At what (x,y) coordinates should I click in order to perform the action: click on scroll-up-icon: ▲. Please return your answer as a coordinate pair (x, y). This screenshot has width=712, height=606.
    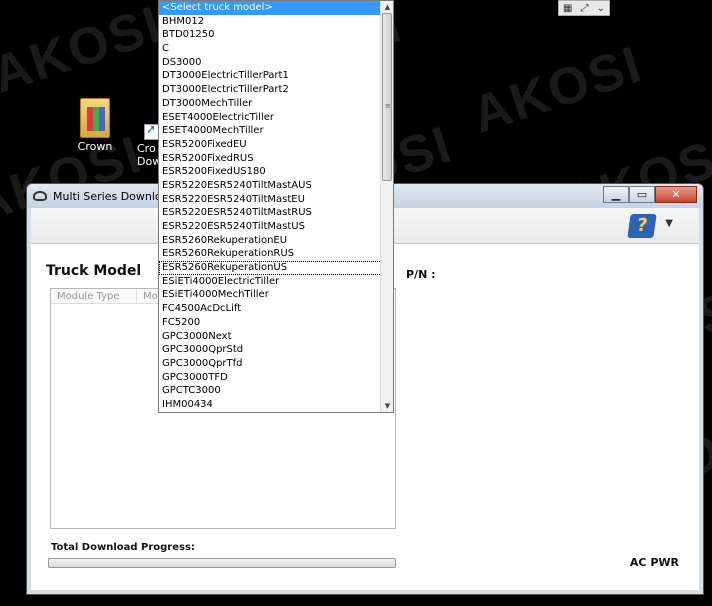
    Looking at the image, I should click on (387, 7).